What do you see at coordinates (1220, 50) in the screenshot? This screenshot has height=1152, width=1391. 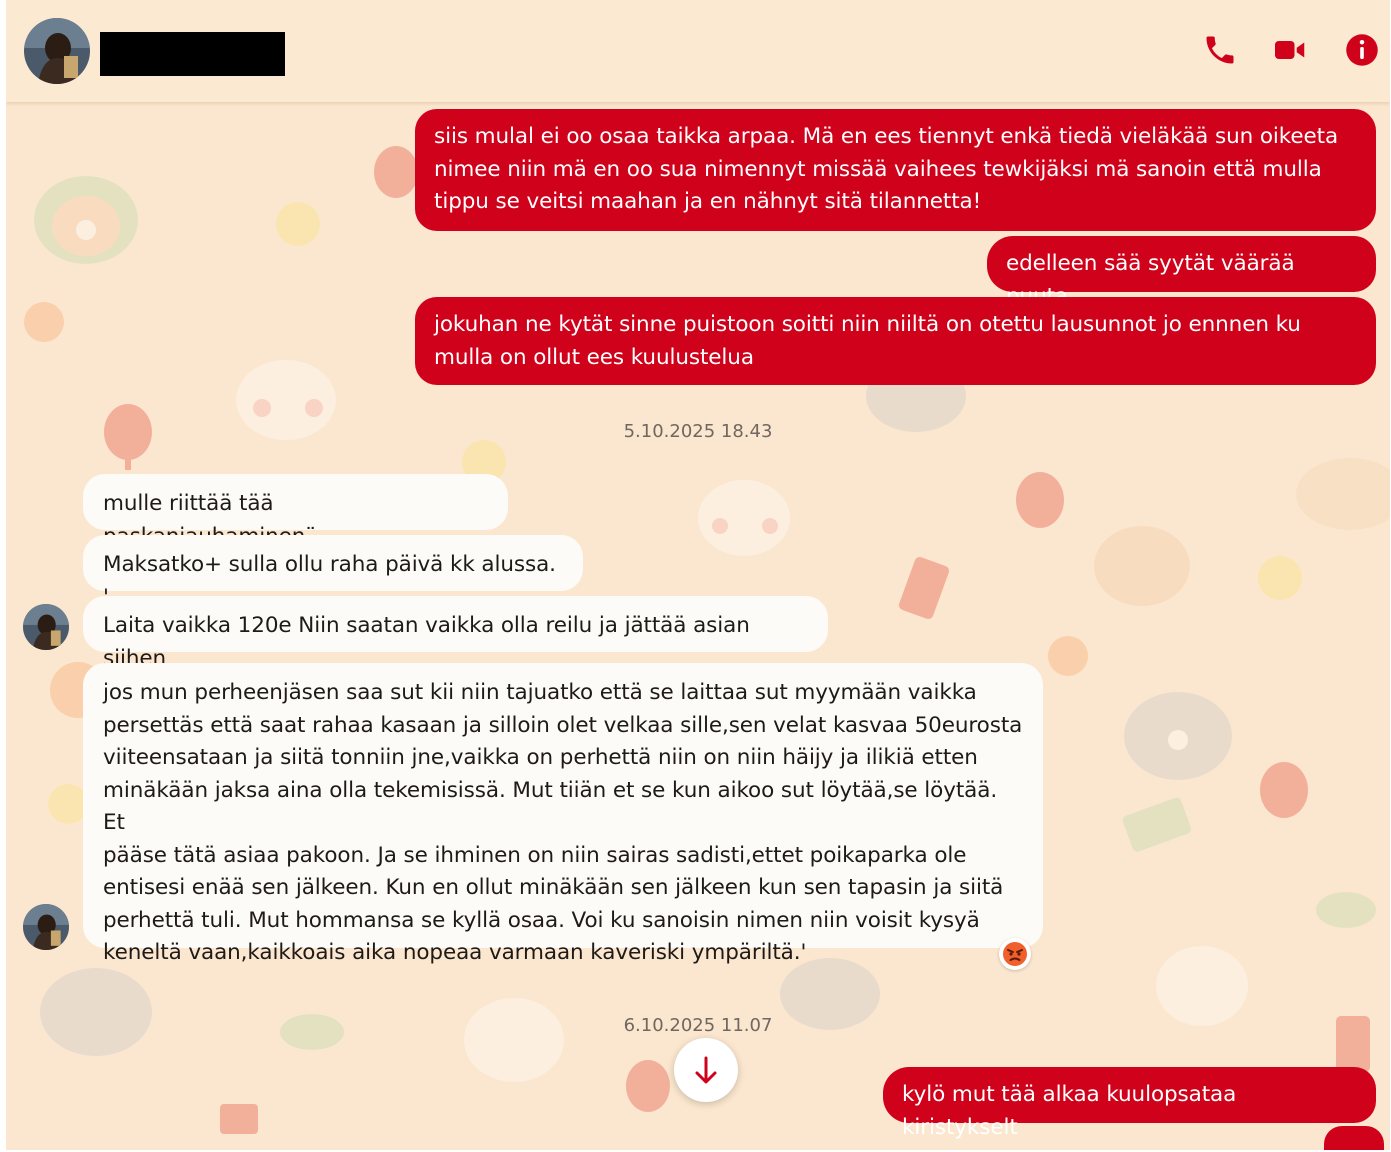 I see `phone-icon` at bounding box center [1220, 50].